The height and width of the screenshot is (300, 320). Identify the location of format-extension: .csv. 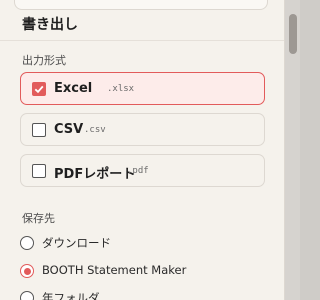
(95, 130).